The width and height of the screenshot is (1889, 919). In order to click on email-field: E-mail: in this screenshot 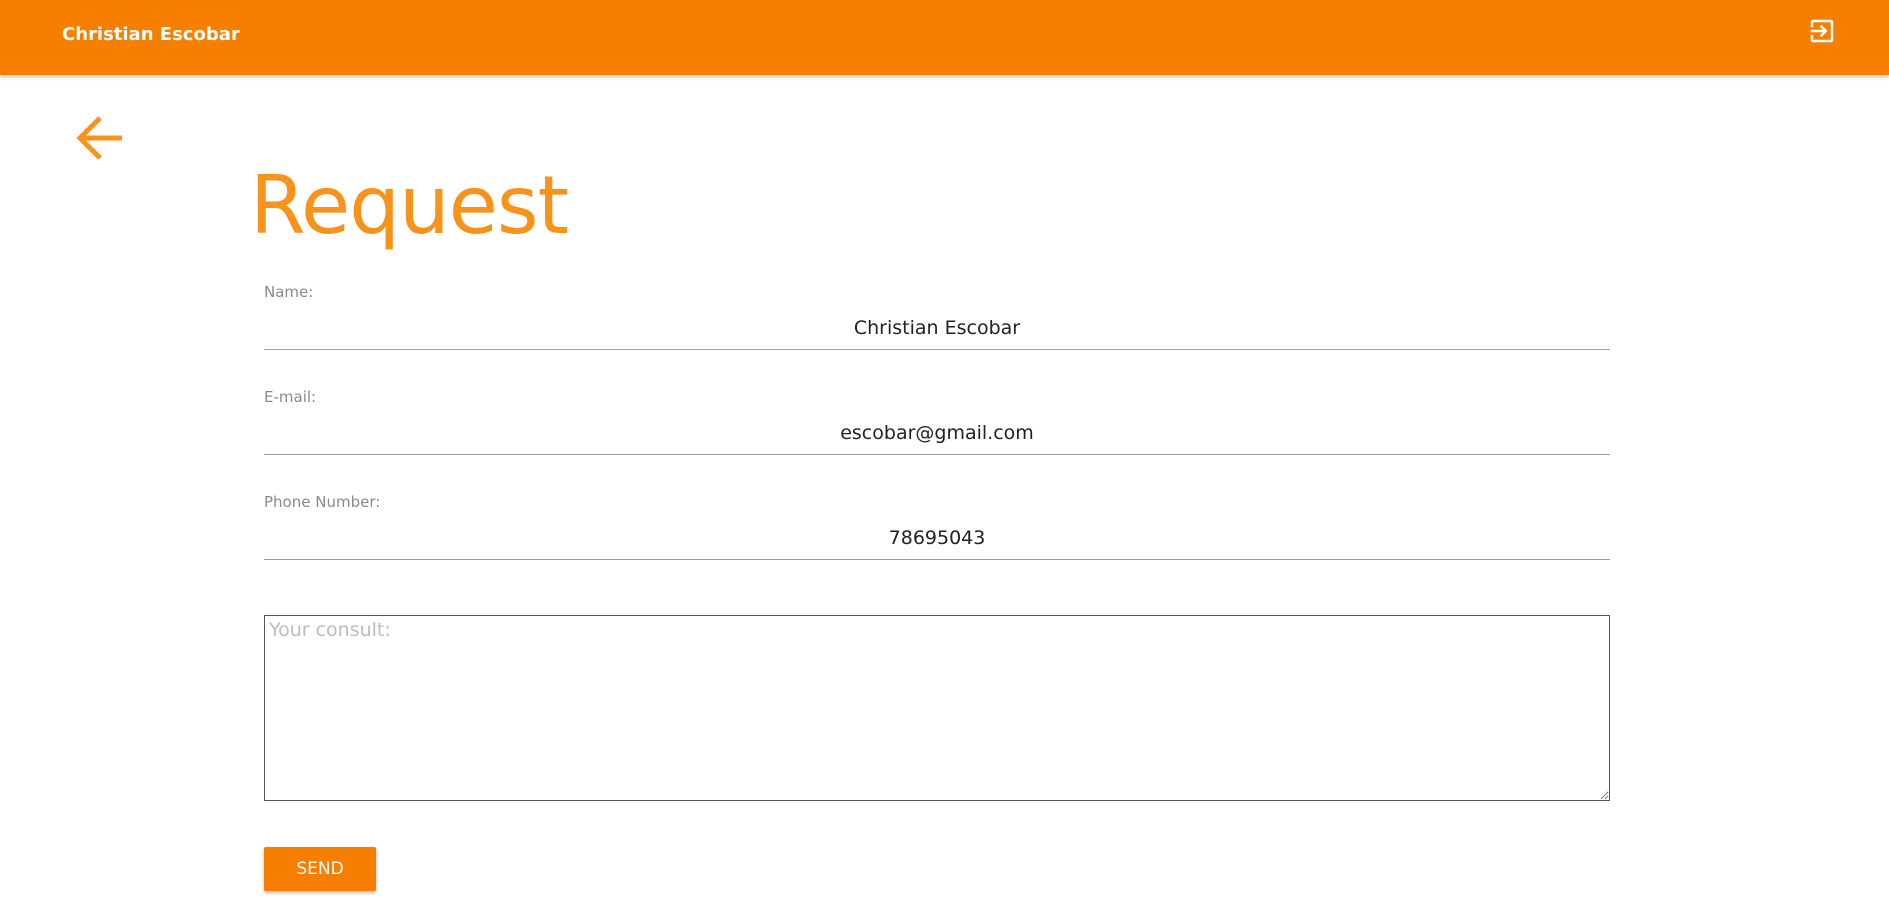, I will do `click(937, 421)`.